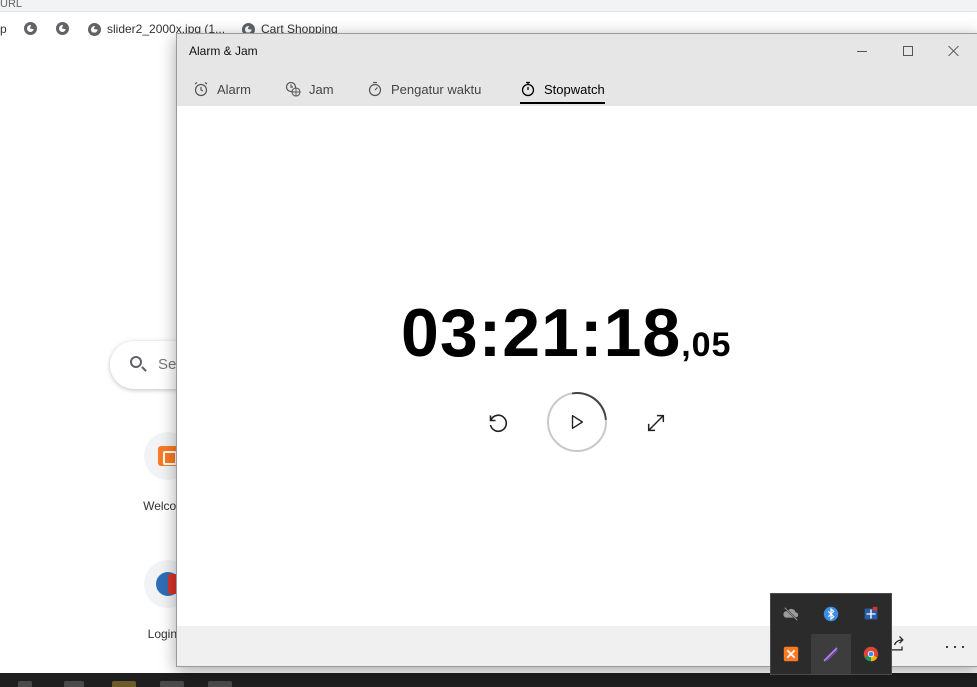 The width and height of the screenshot is (977, 687). I want to click on timer-icon, so click(375, 89).